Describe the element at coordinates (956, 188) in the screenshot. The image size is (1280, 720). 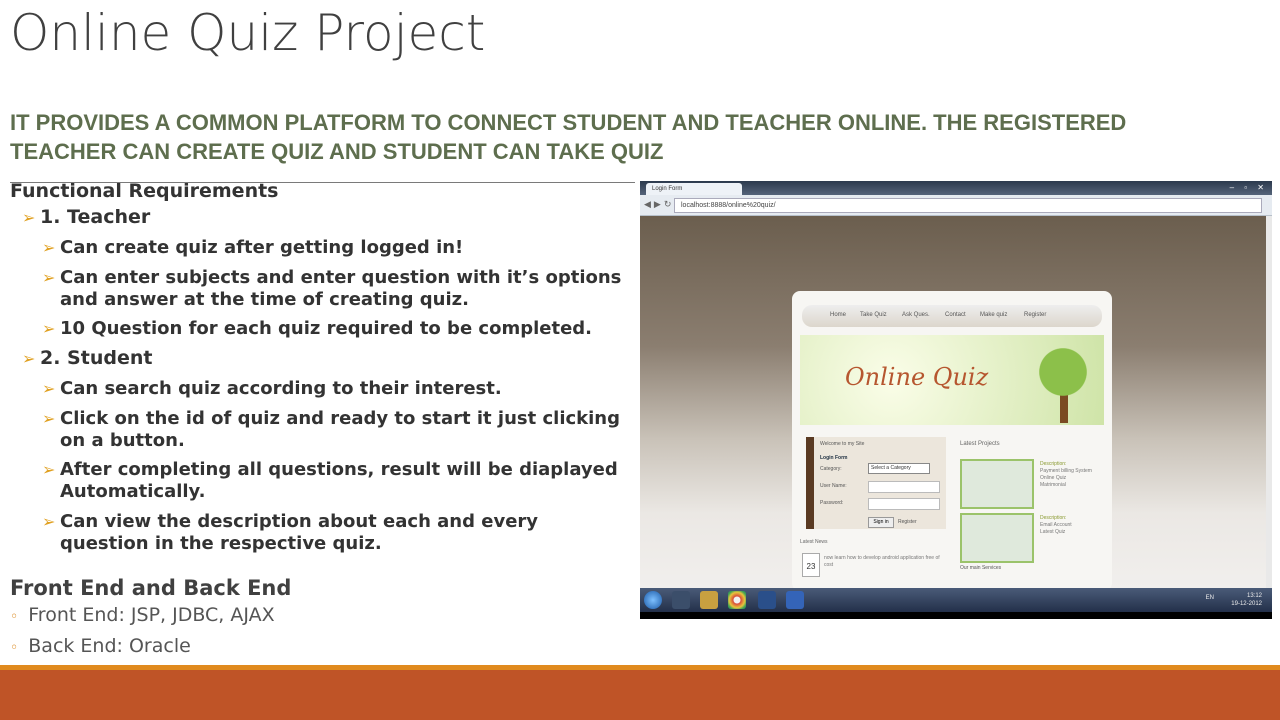
I see `browser-titlebar: Login Form – ▫ ✕` at that location.